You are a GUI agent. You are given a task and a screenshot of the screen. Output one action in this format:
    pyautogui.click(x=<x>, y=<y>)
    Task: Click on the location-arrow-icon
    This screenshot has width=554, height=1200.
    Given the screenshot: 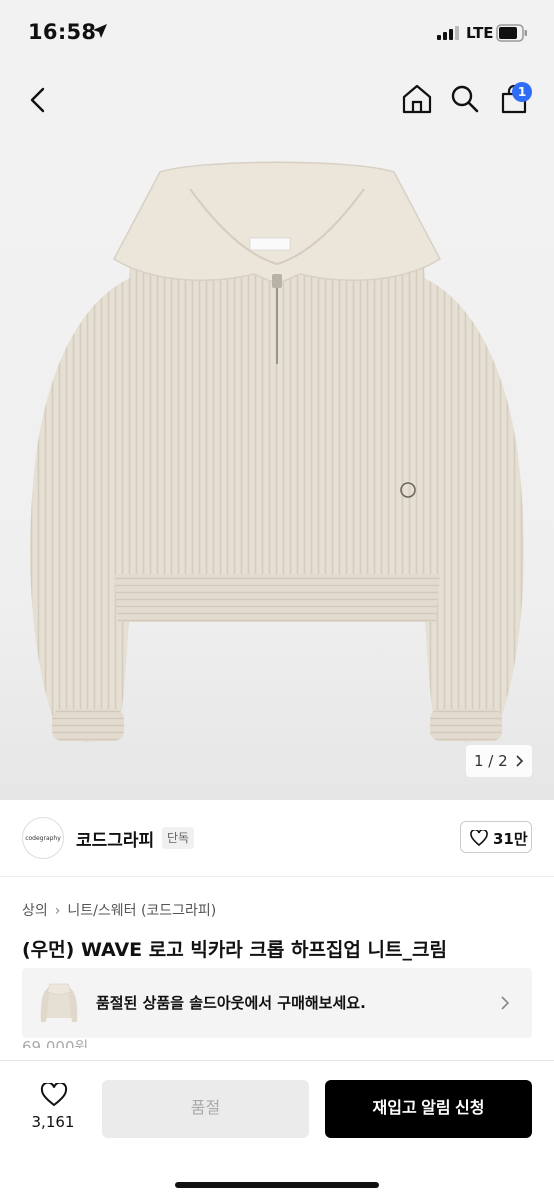 What is the action you would take?
    pyautogui.click(x=100, y=31)
    